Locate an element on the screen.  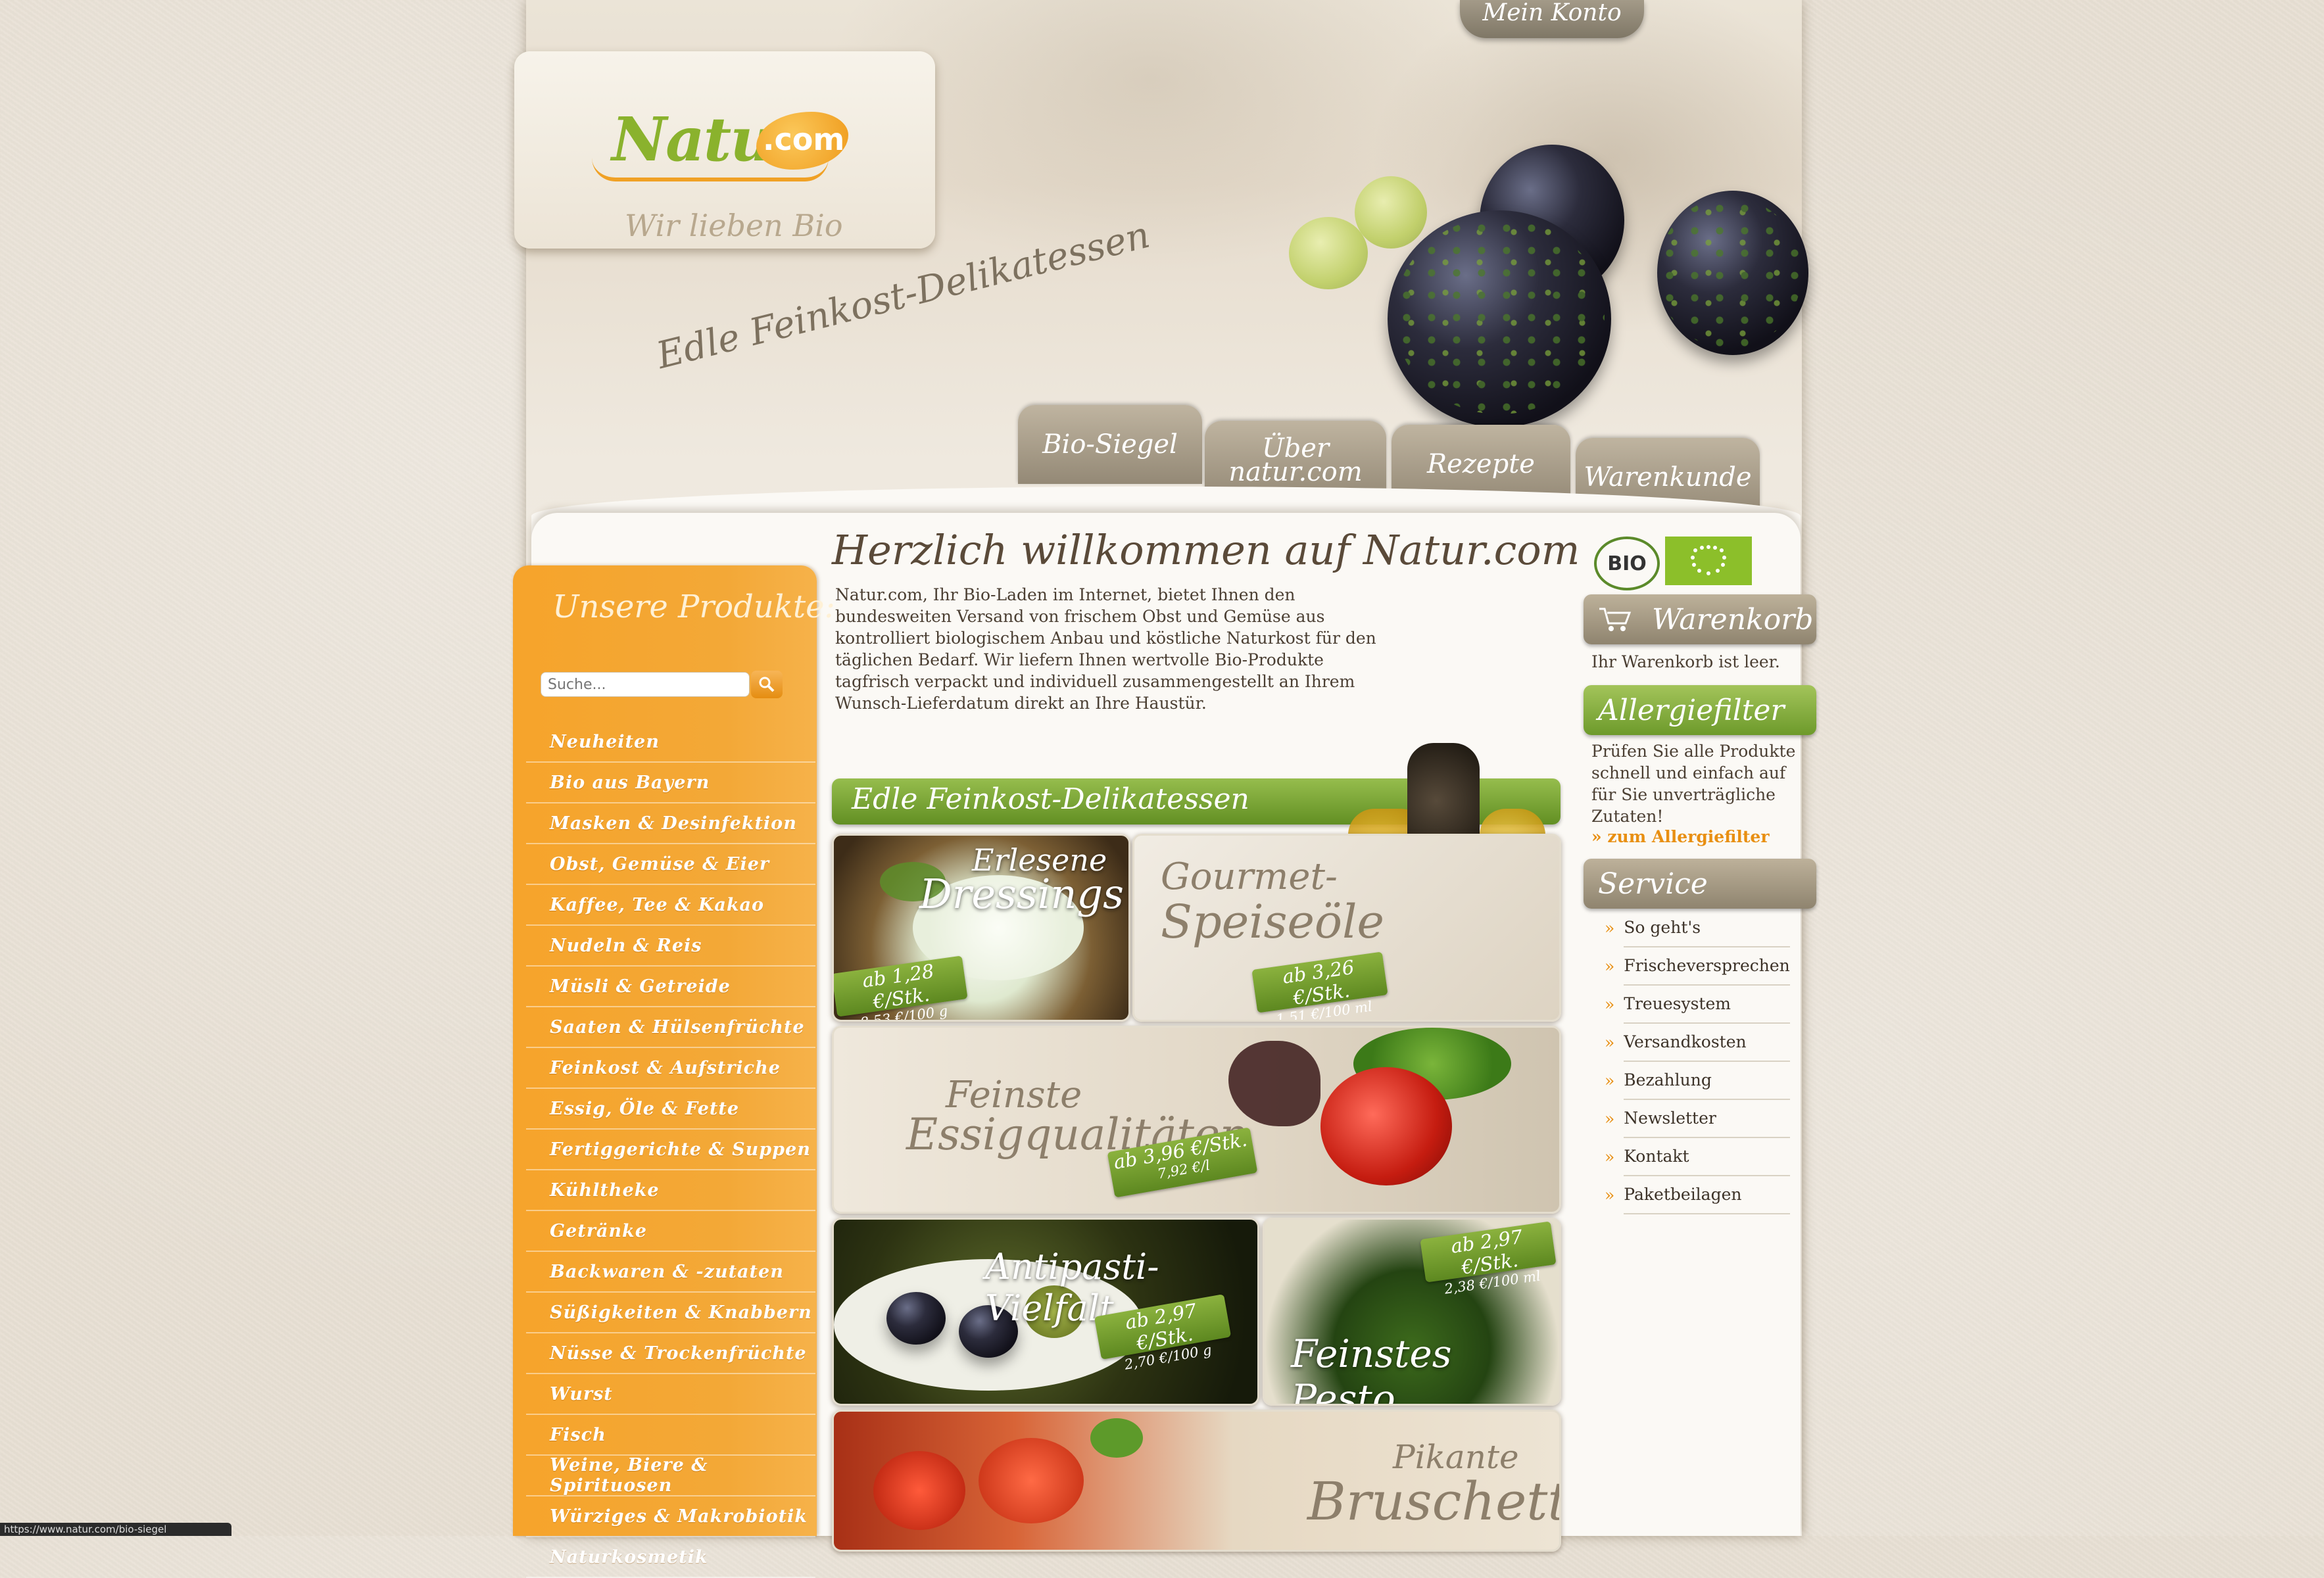
tile-title: Dressings is located at coordinates (1021, 894).